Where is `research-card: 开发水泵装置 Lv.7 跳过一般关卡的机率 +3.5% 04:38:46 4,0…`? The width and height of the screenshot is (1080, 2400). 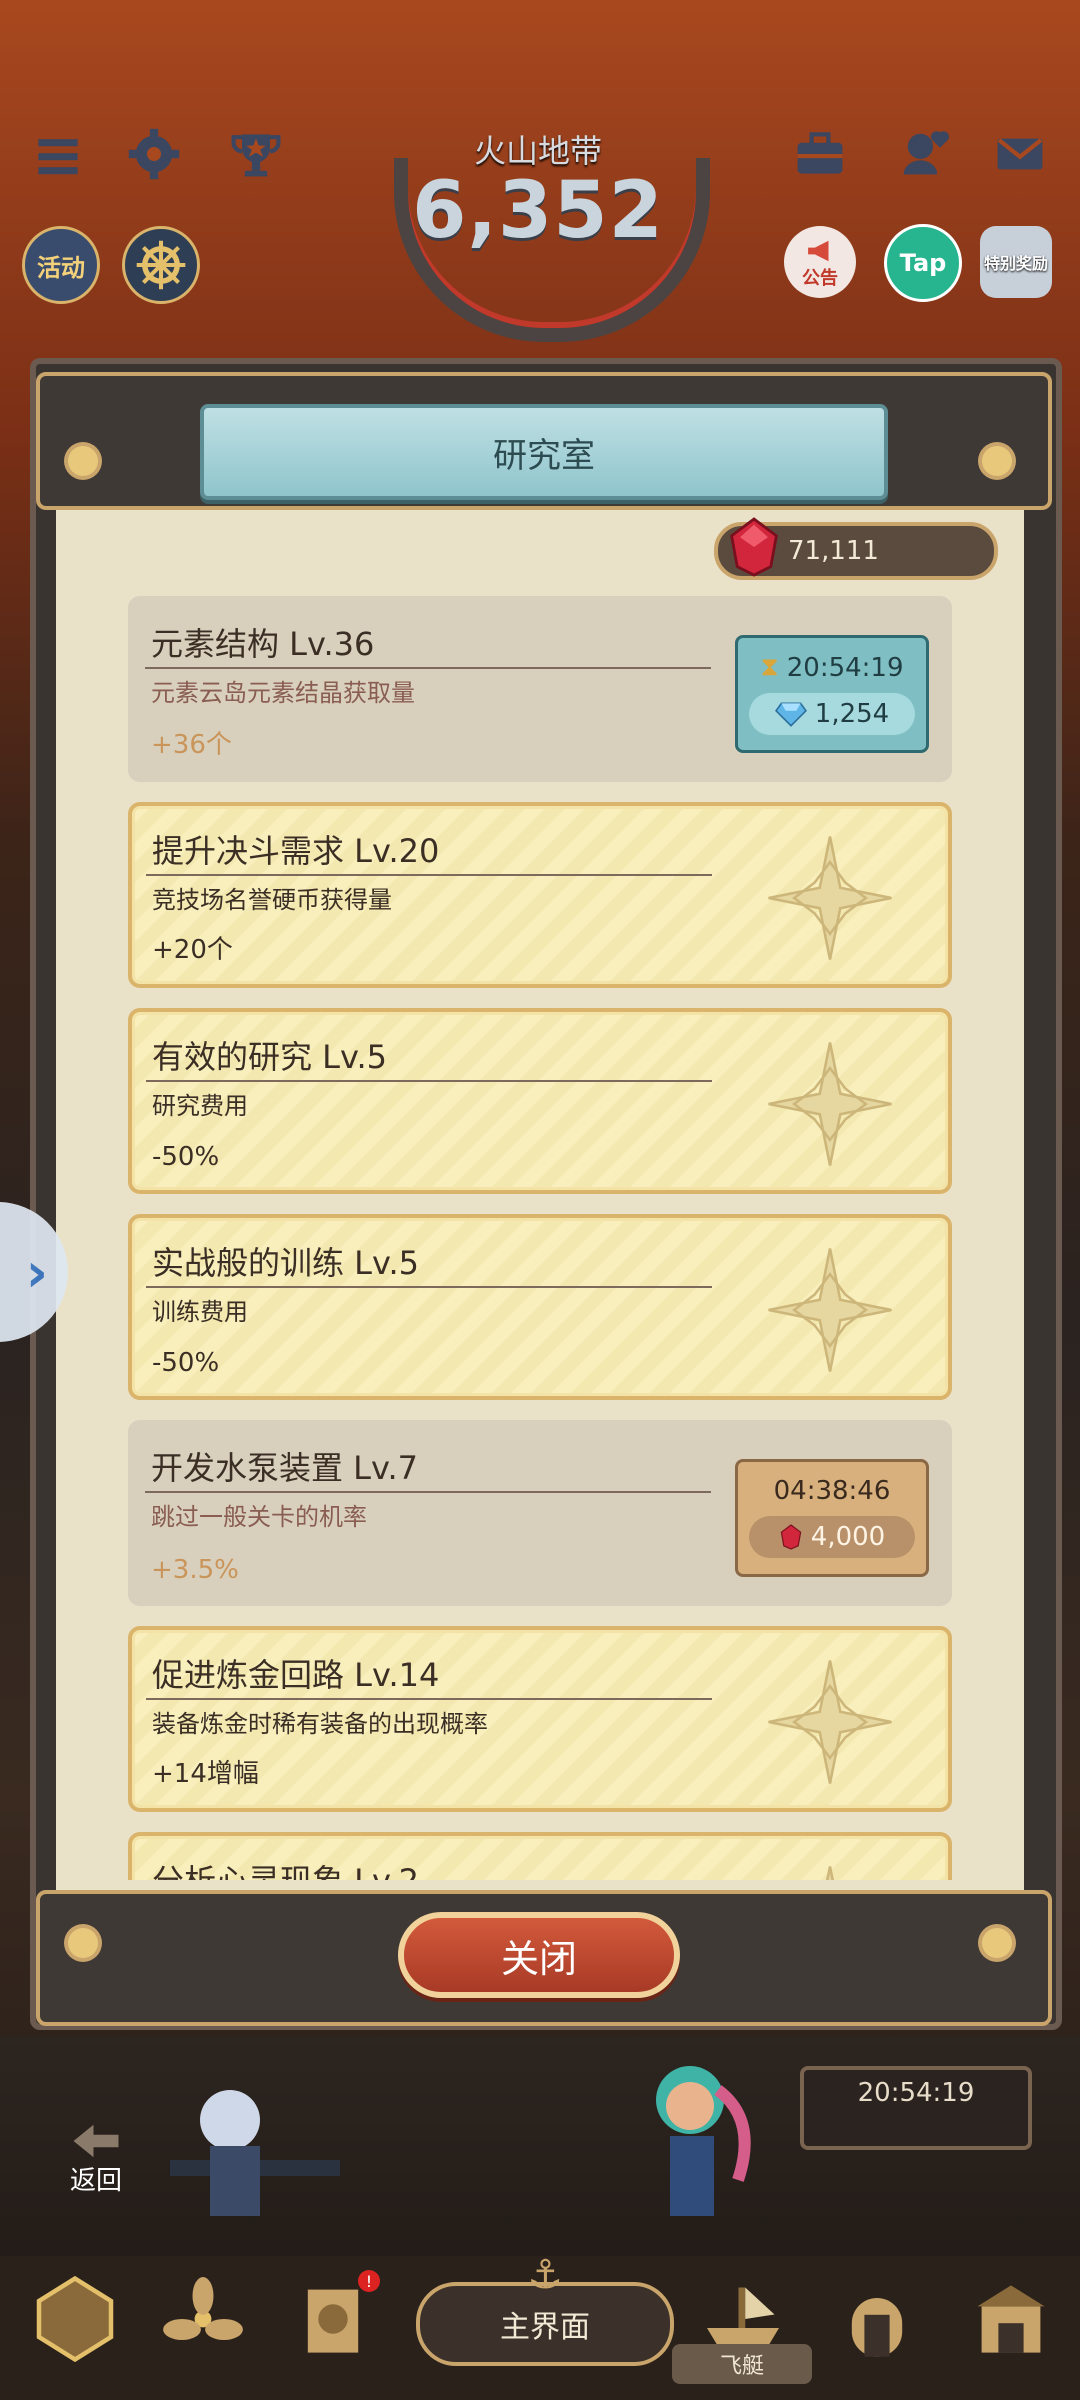
research-card: 开发水泵装置 Lv.7 跳过一般关卡的机率 +3.5% 04:38:46 4,0… is located at coordinates (540, 1513).